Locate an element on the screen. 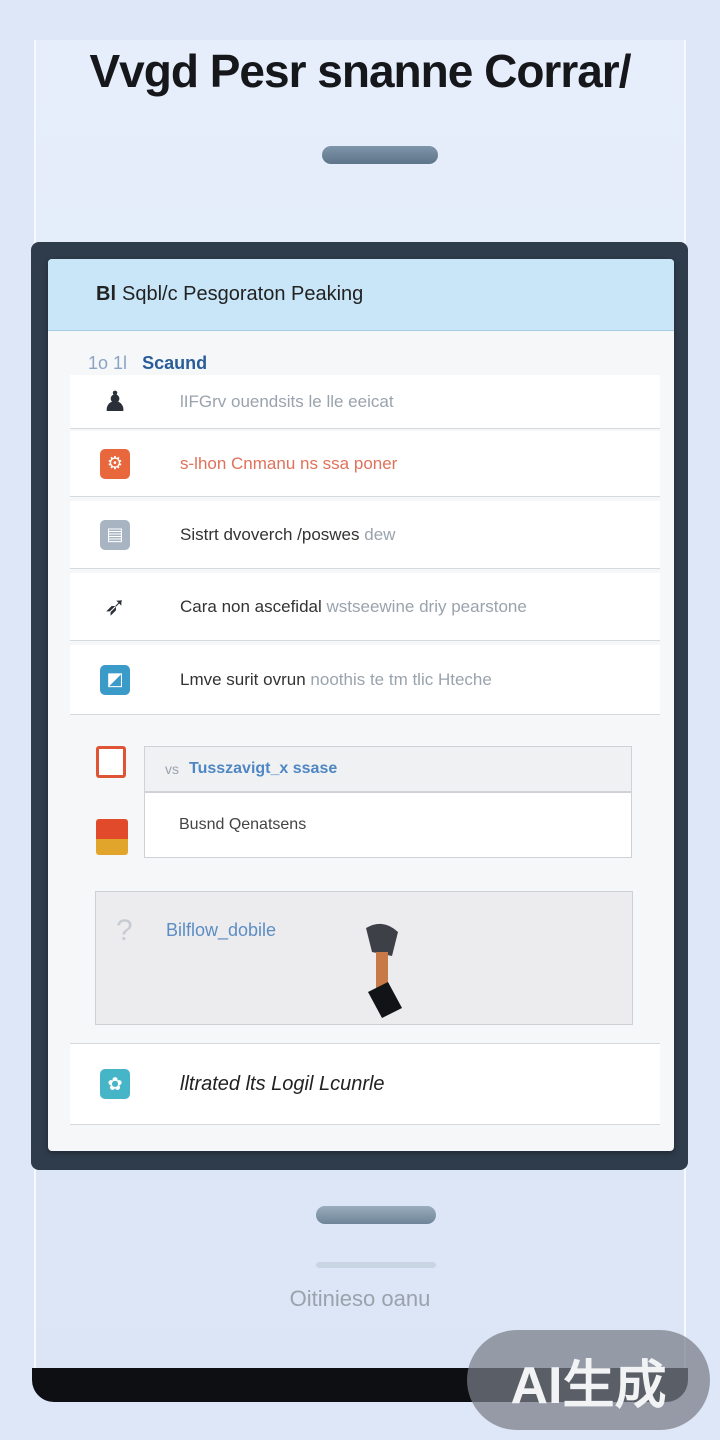 The width and height of the screenshot is (720, 1440). ai-watermark: AI生成 is located at coordinates (588, 1380).